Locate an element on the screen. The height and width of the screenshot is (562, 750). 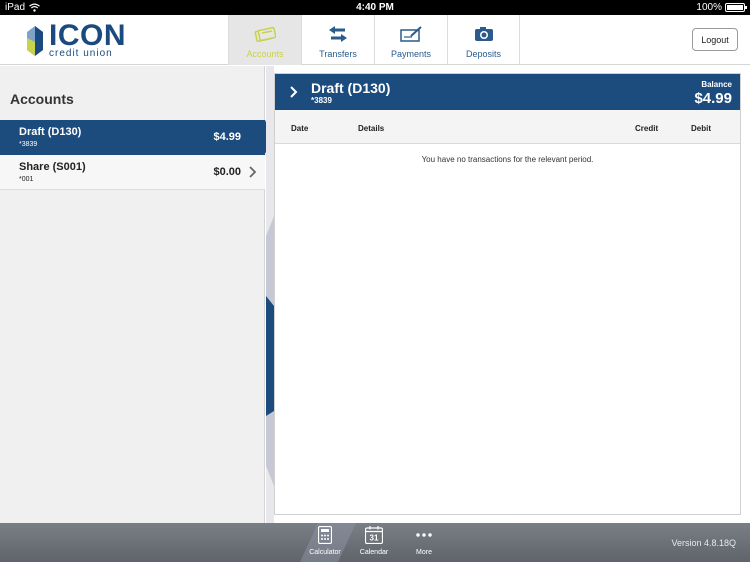
transaction-column-headers: Date Details Credit Debit is located at coordinates (507, 127).